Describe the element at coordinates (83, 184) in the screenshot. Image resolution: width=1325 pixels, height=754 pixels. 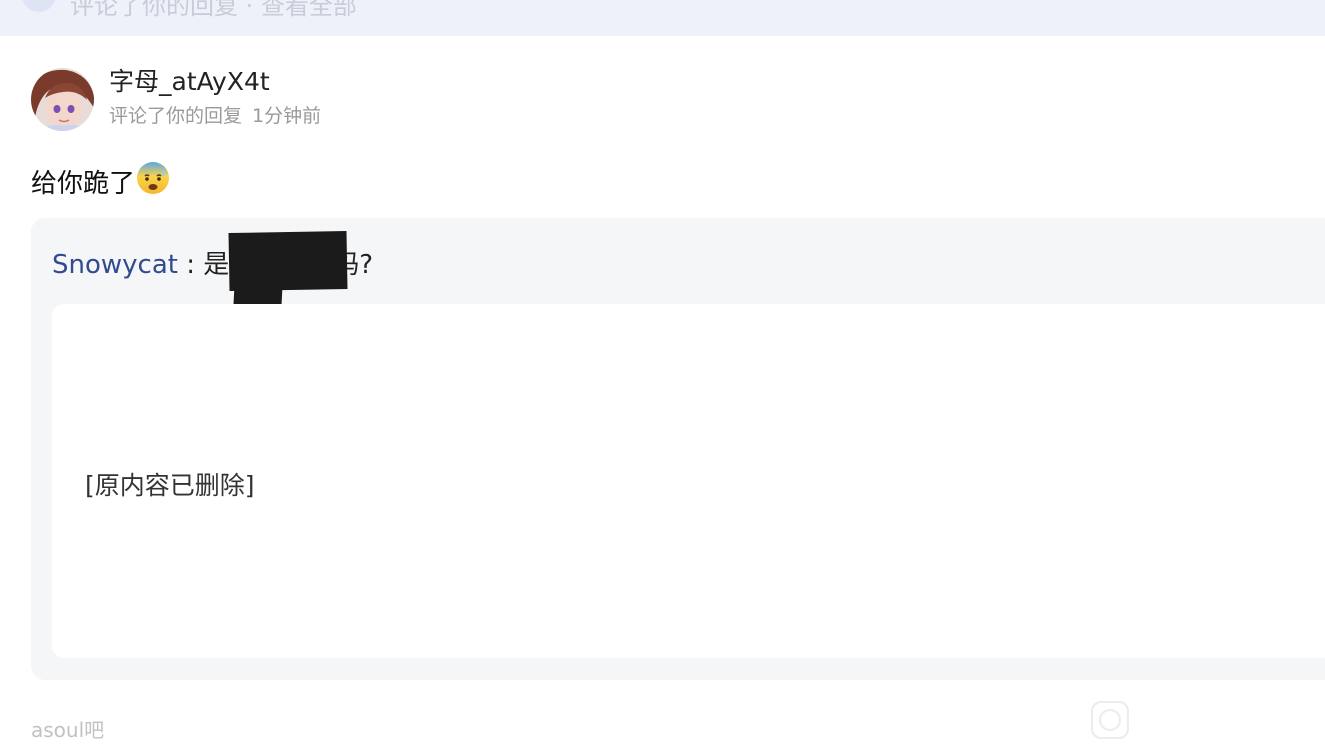
I see `comment-body: 给你跪了` at that location.